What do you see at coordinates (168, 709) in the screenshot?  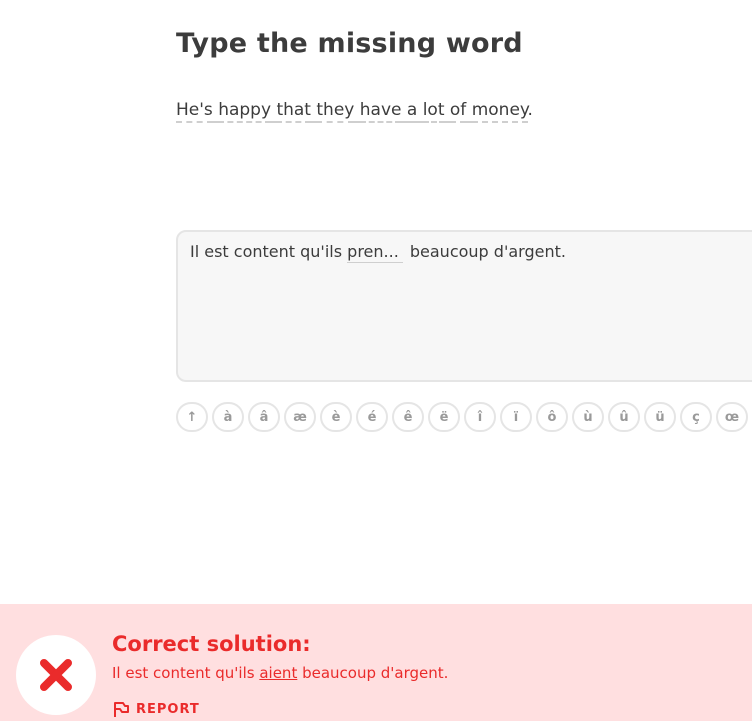 I see `report-label: REPORT` at bounding box center [168, 709].